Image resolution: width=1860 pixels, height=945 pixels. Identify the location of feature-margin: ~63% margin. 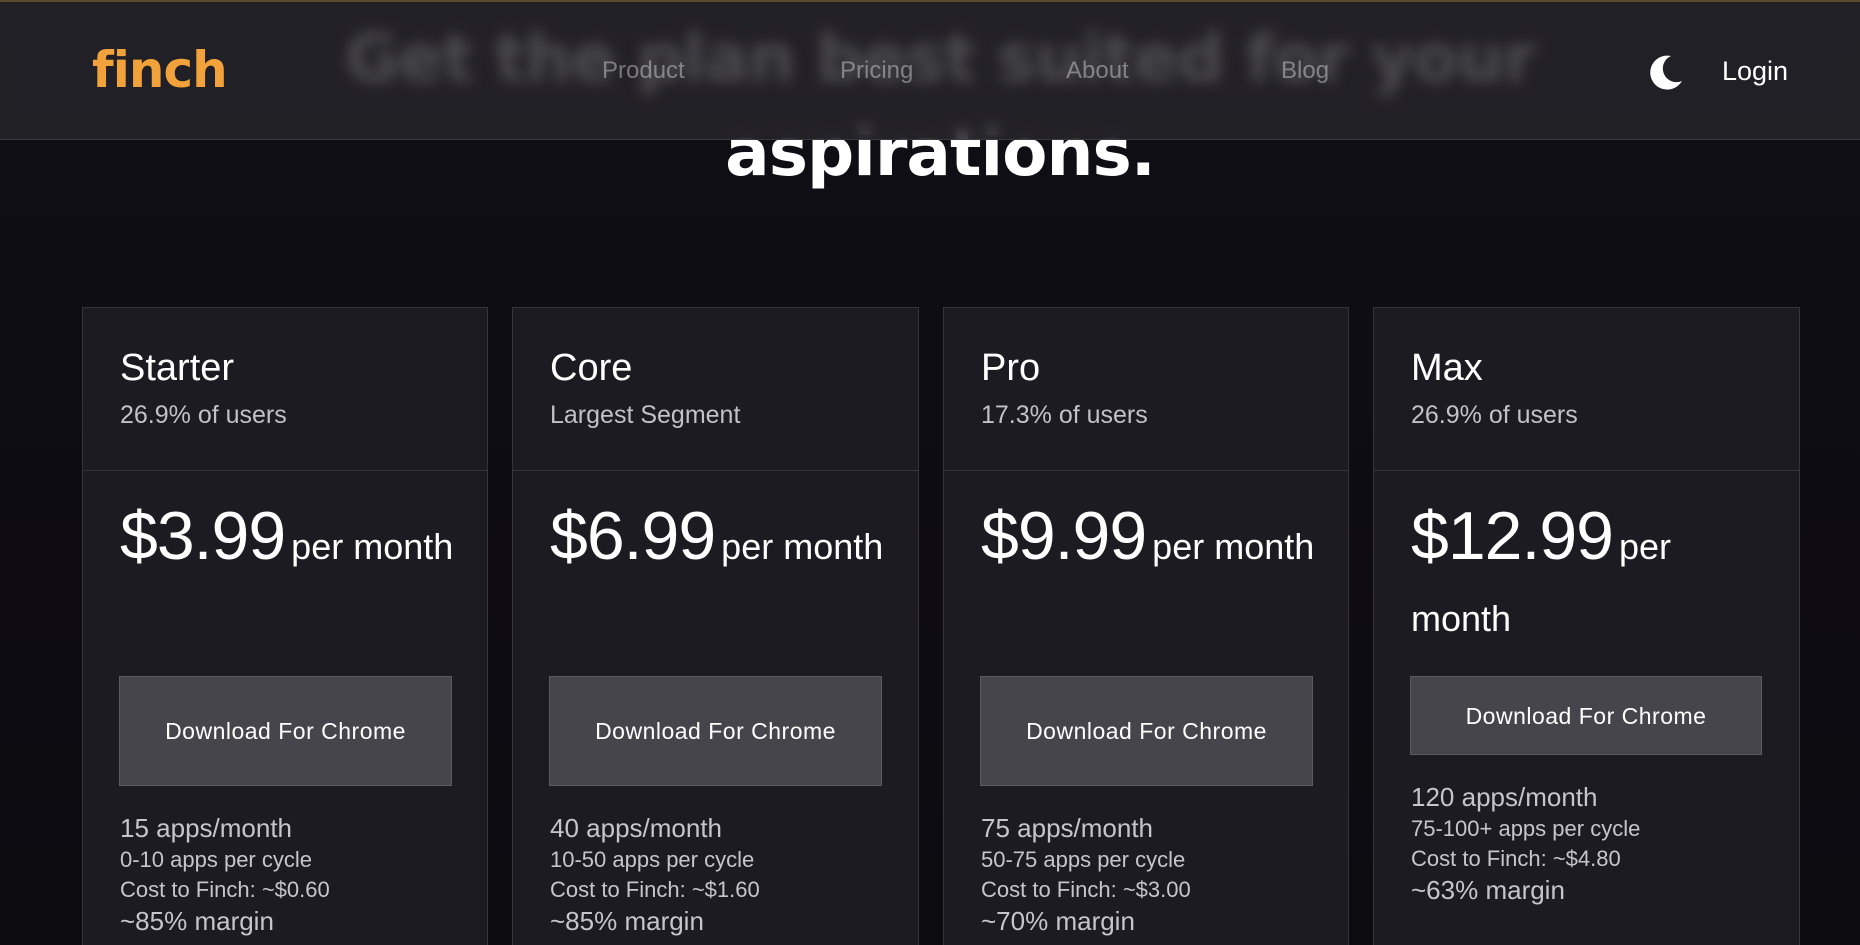
(1488, 890).